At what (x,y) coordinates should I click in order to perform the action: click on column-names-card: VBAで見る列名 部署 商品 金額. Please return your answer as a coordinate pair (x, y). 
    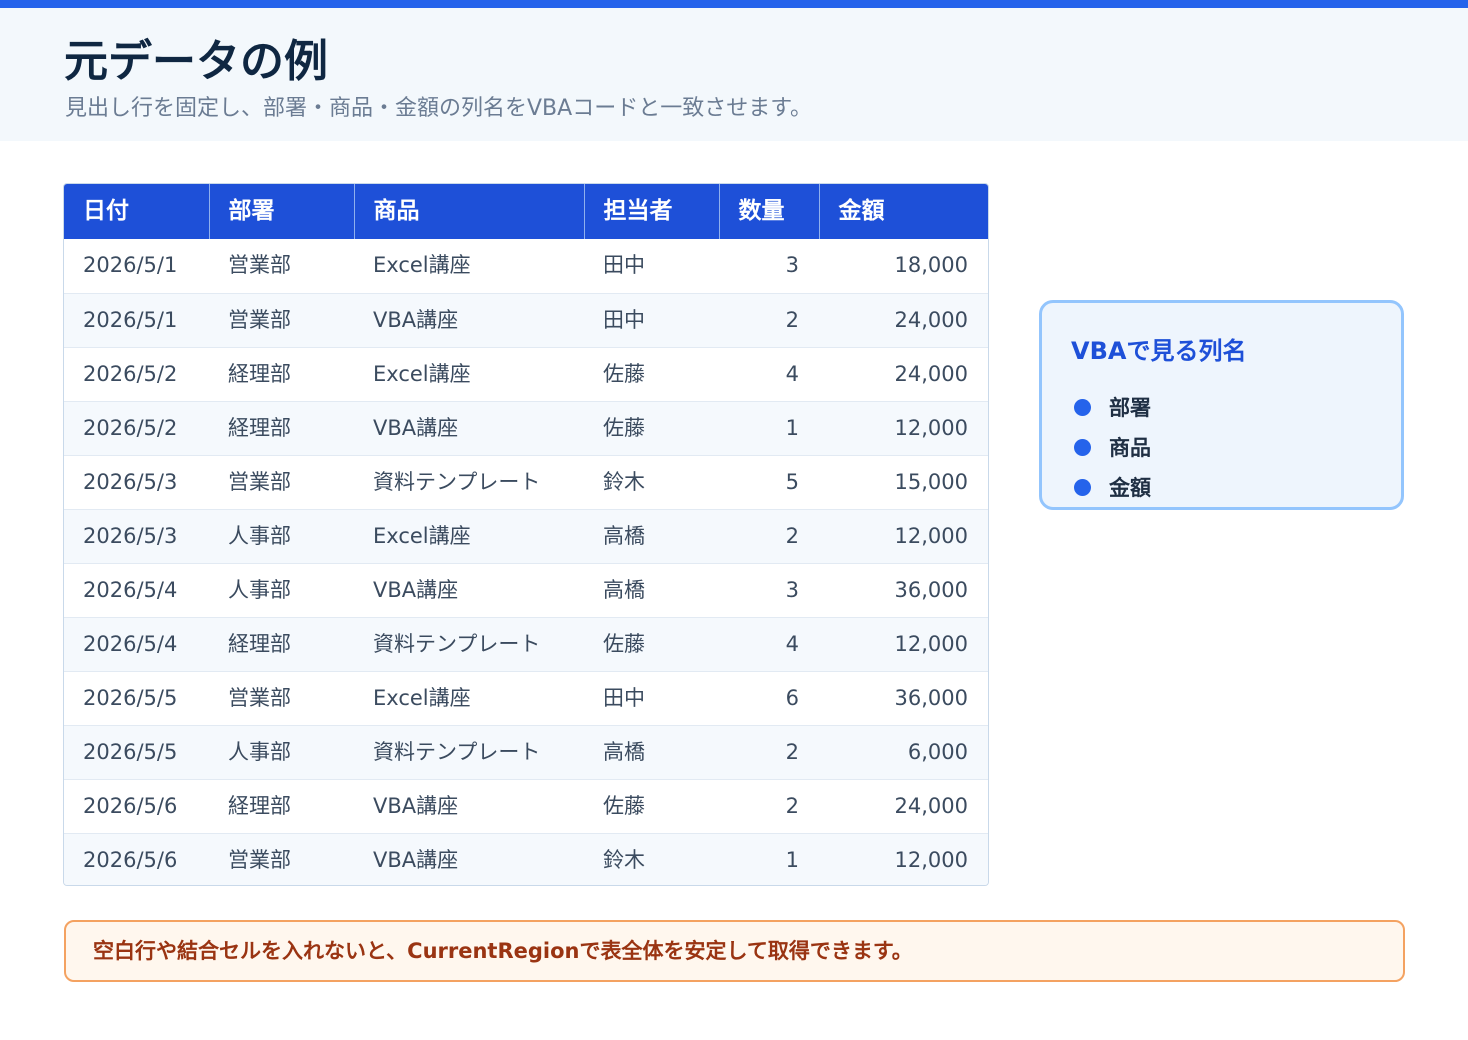
    Looking at the image, I should click on (1221, 405).